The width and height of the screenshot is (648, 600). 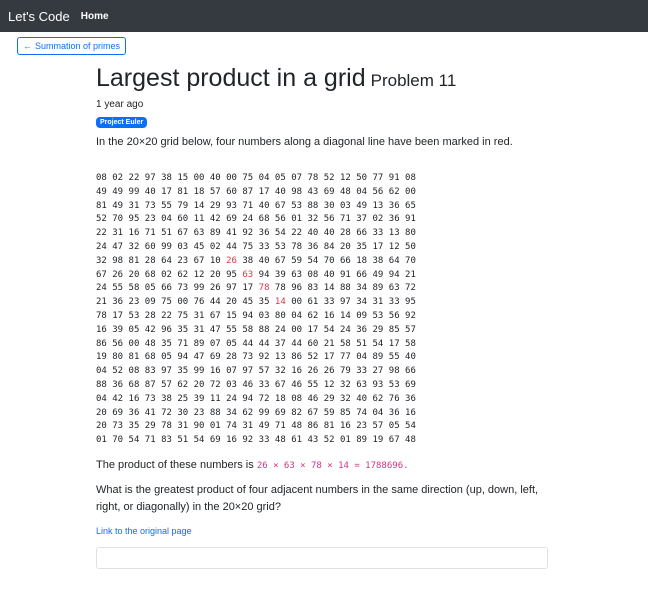 I want to click on grid-cell: 75, so click(x=248, y=178).